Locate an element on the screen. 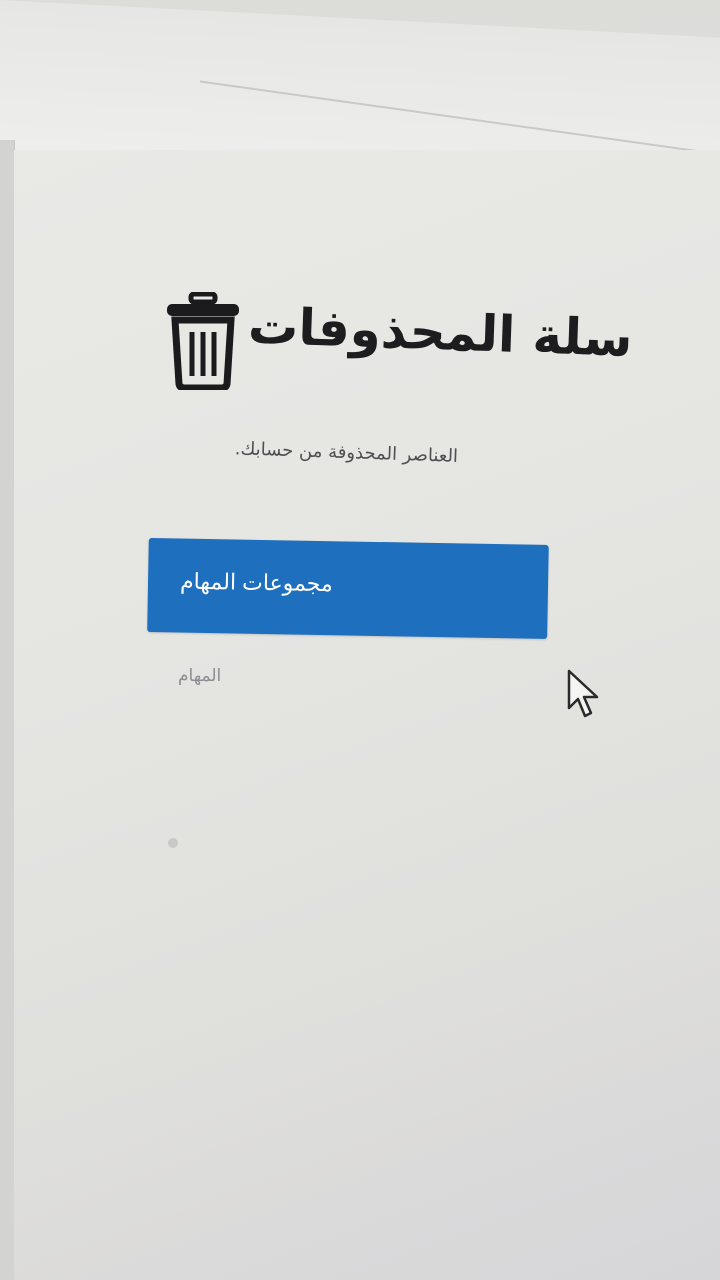 The height and width of the screenshot is (1280, 720). task-groups-button-label: مجموعات المهام is located at coordinates (256, 582).